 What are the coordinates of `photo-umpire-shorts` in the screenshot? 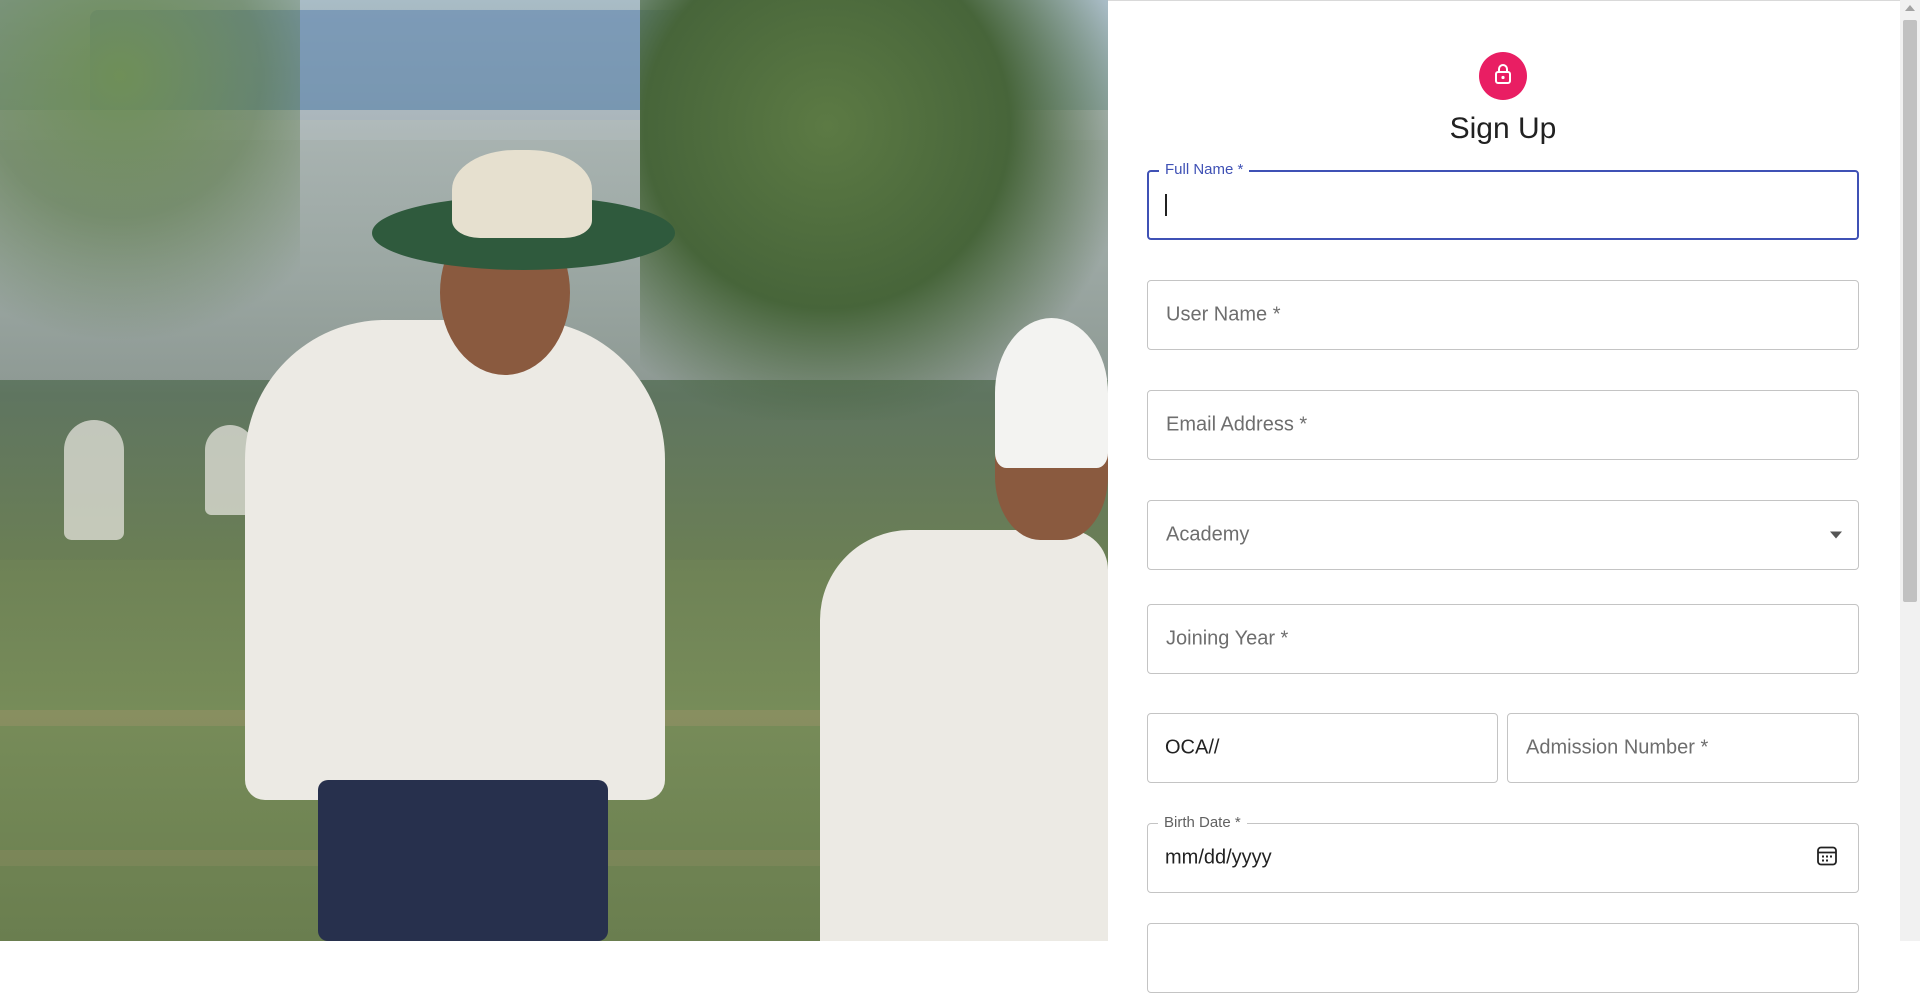 It's located at (463, 860).